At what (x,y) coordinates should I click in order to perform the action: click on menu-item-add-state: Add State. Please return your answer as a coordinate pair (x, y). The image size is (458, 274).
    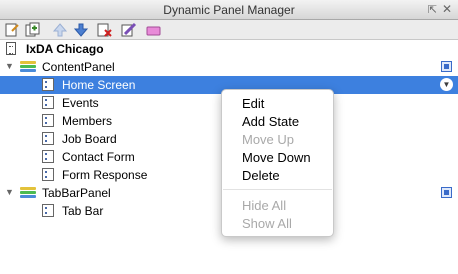
    Looking at the image, I should click on (270, 121).